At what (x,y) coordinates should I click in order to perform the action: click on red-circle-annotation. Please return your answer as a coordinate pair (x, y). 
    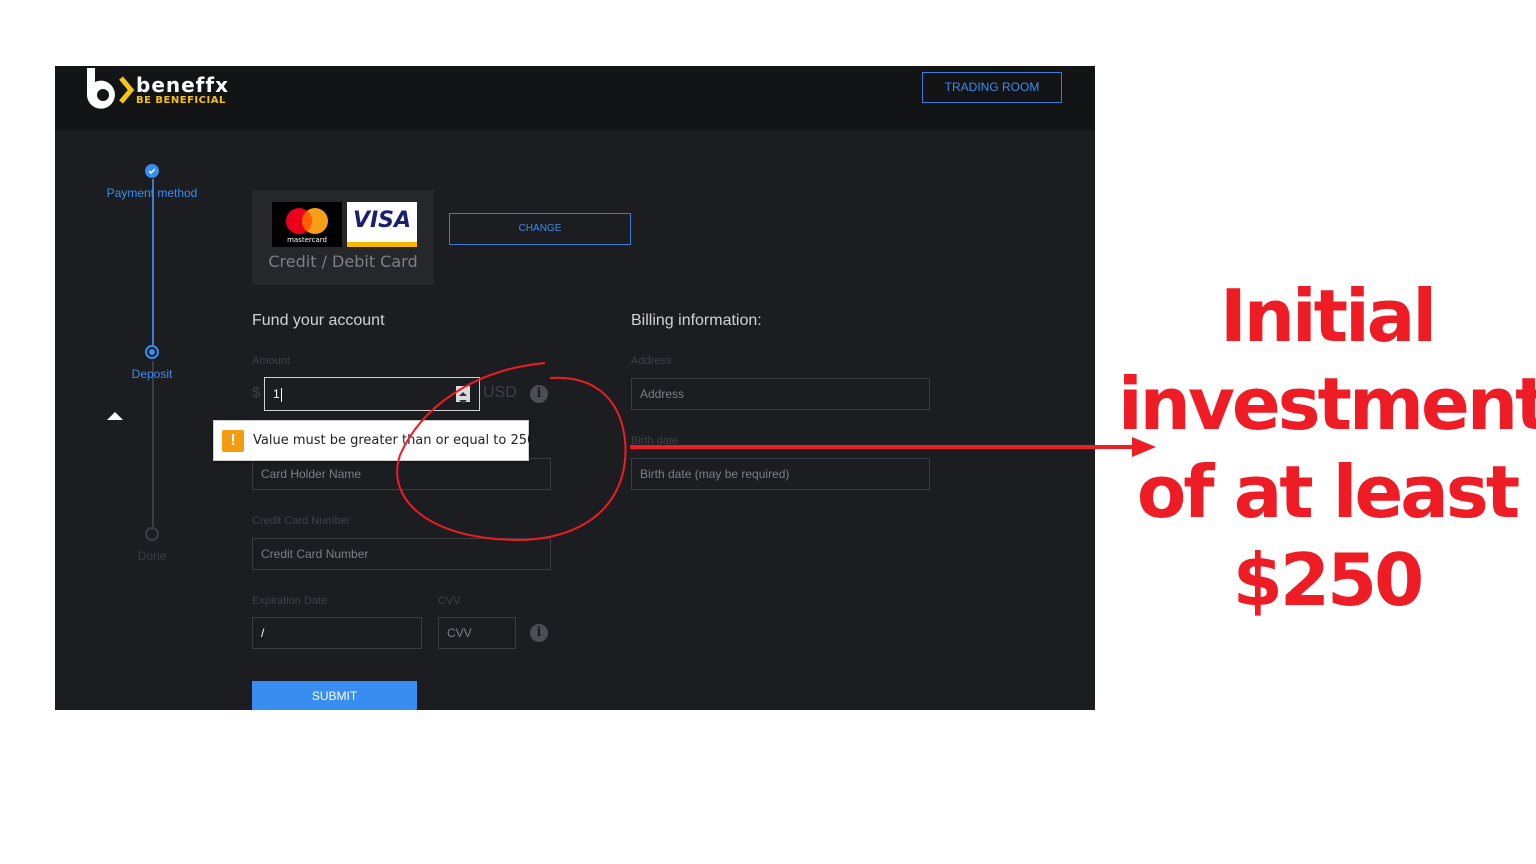
    Looking at the image, I should click on (511, 452).